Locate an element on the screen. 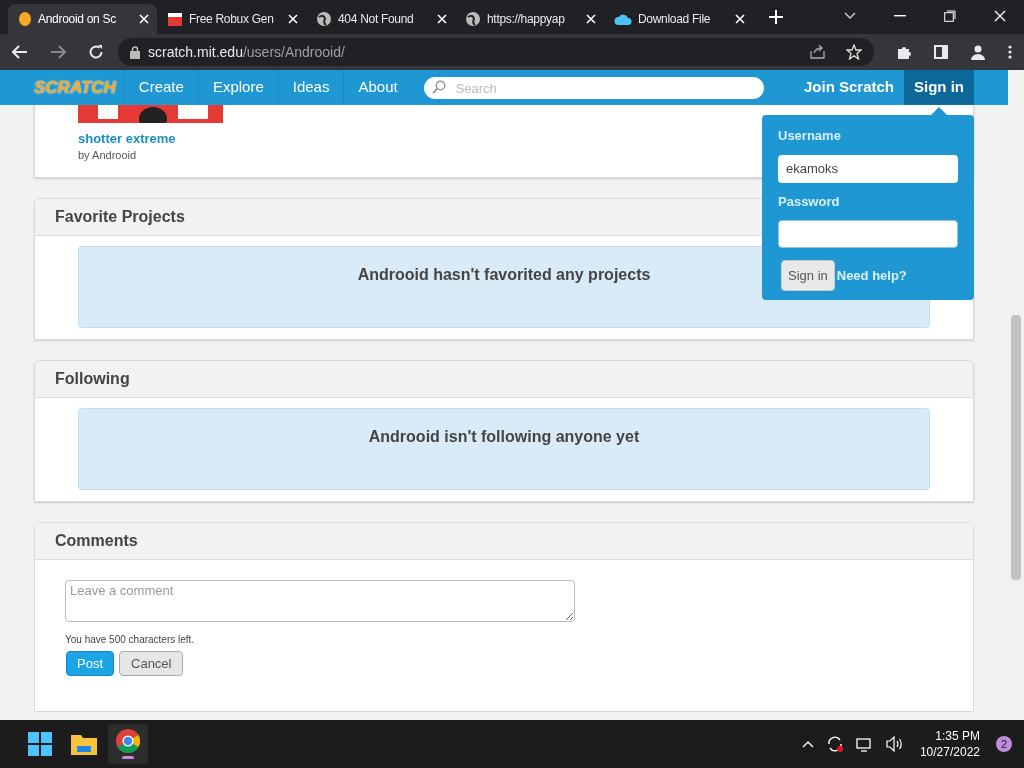  sync-icon is located at coordinates (834, 744).